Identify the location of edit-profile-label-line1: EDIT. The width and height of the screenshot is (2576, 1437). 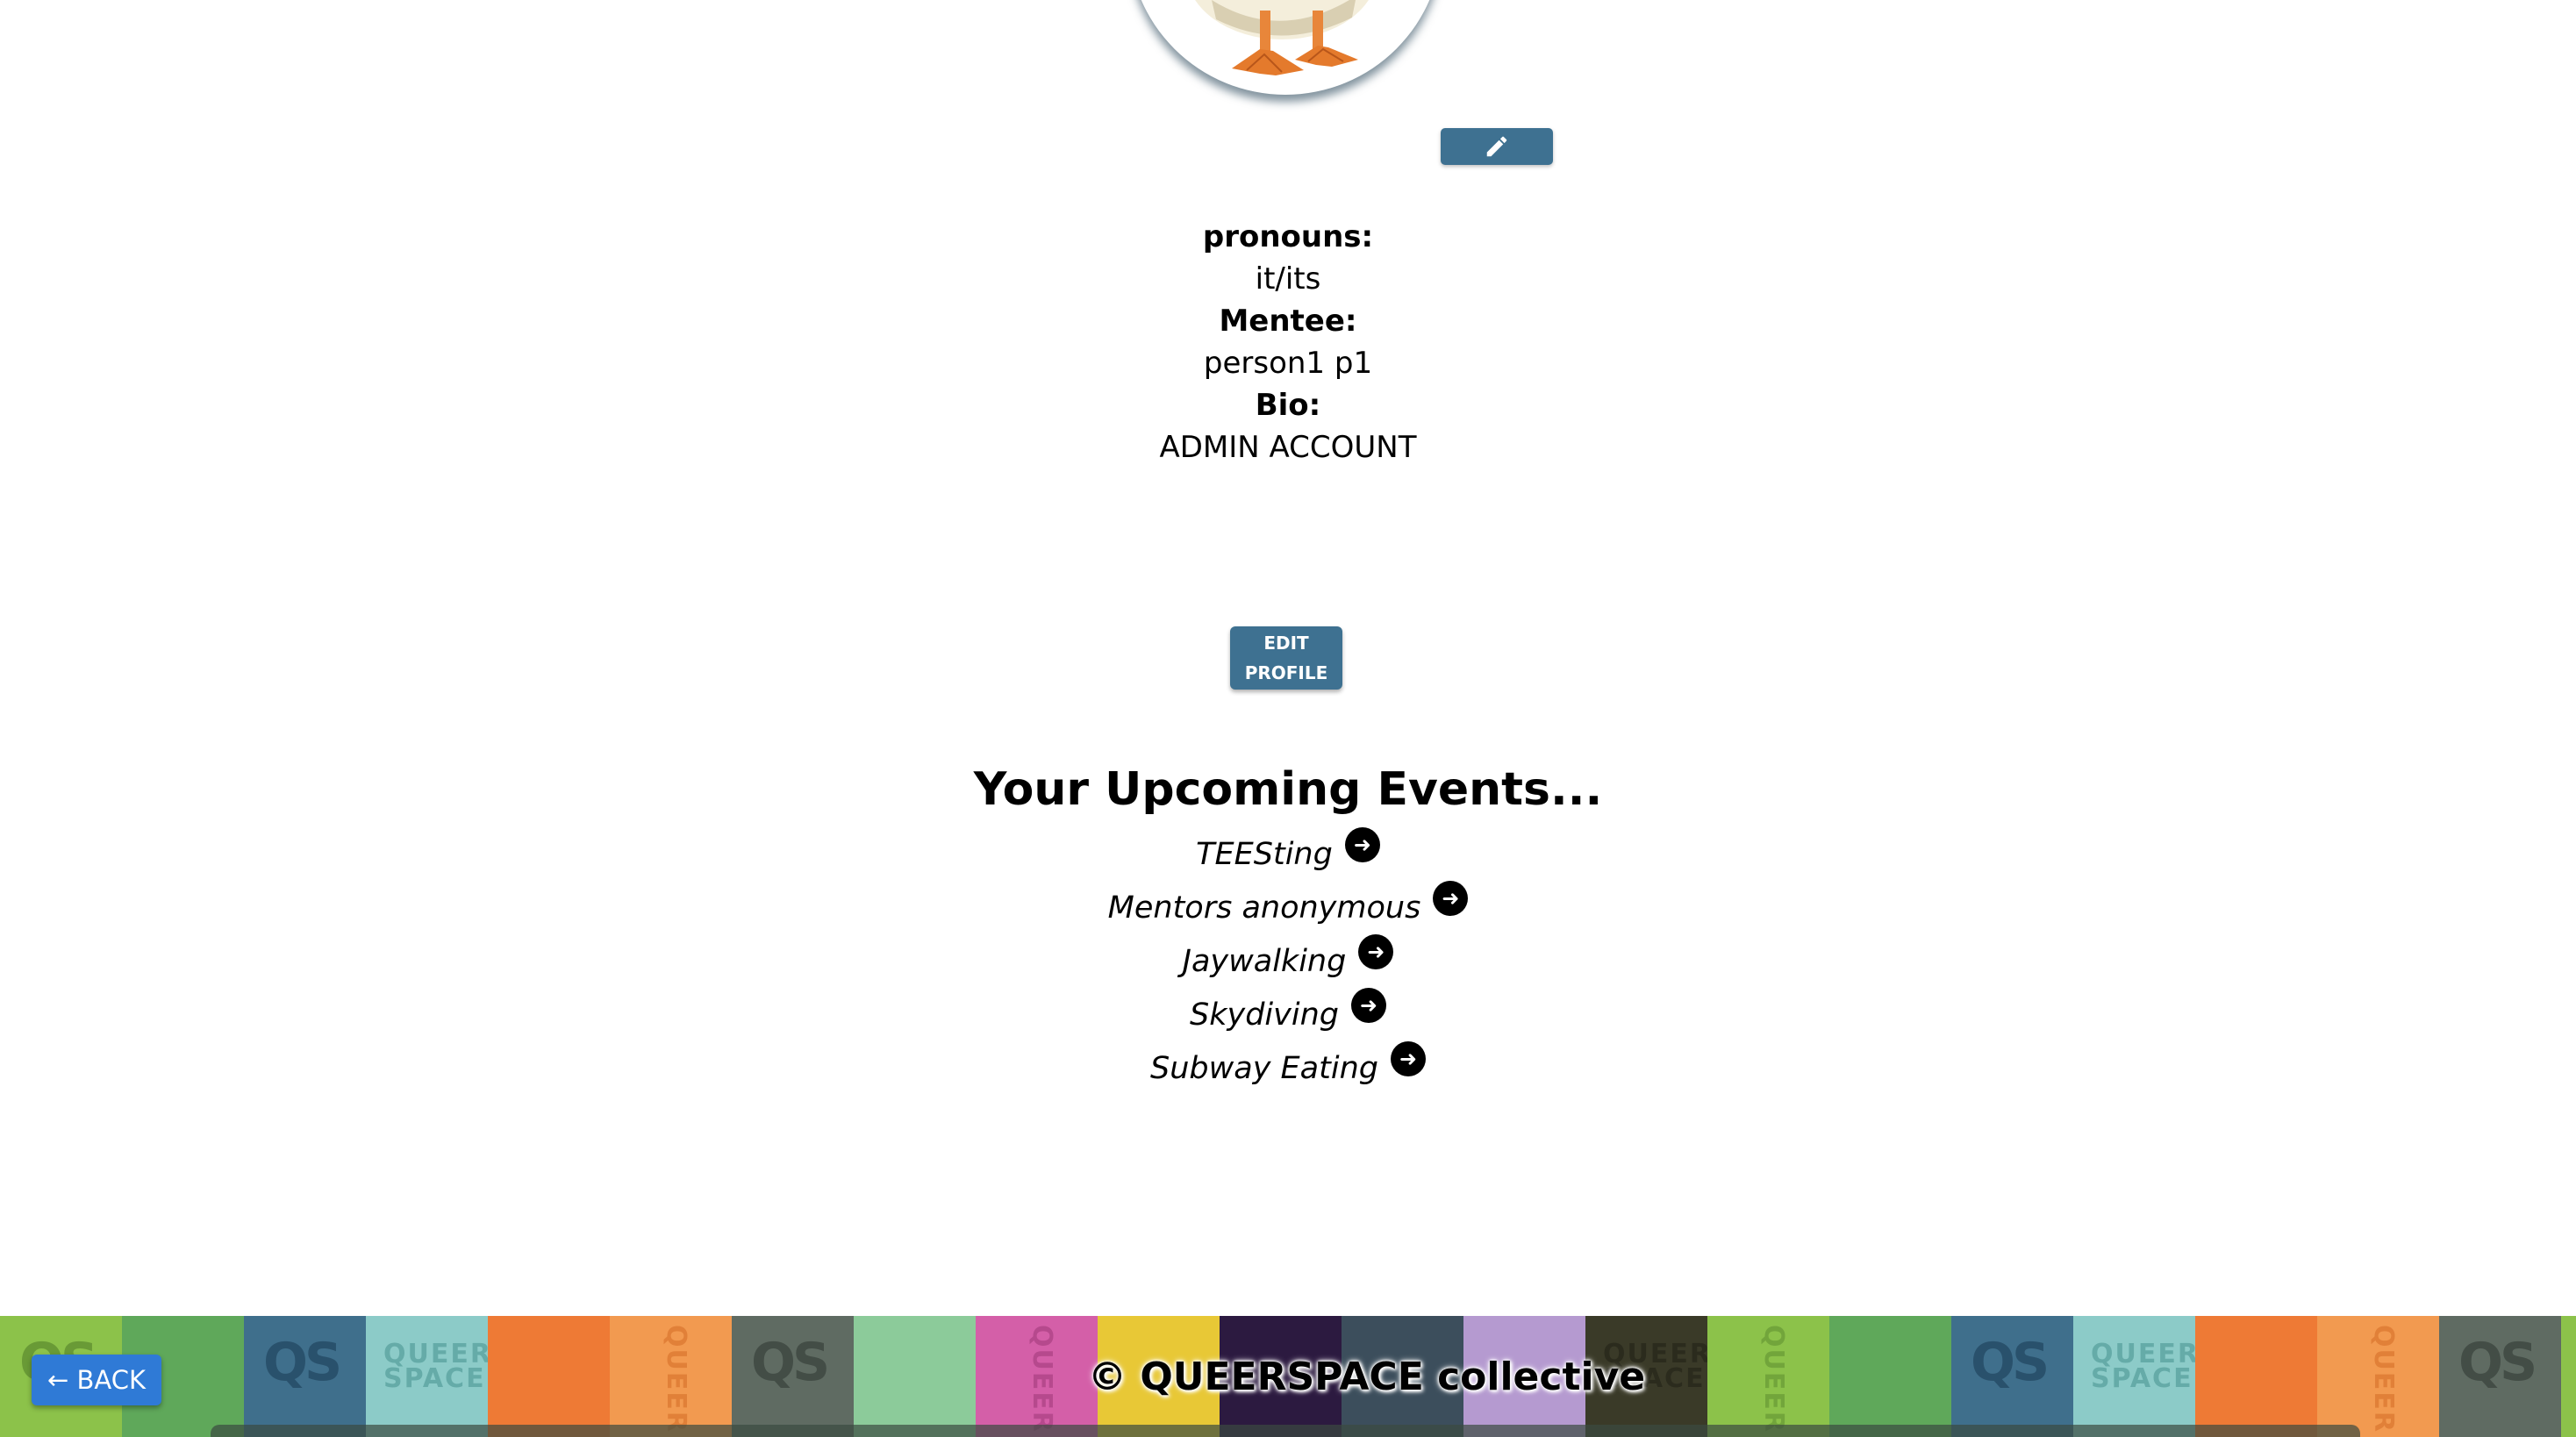
(1286, 643).